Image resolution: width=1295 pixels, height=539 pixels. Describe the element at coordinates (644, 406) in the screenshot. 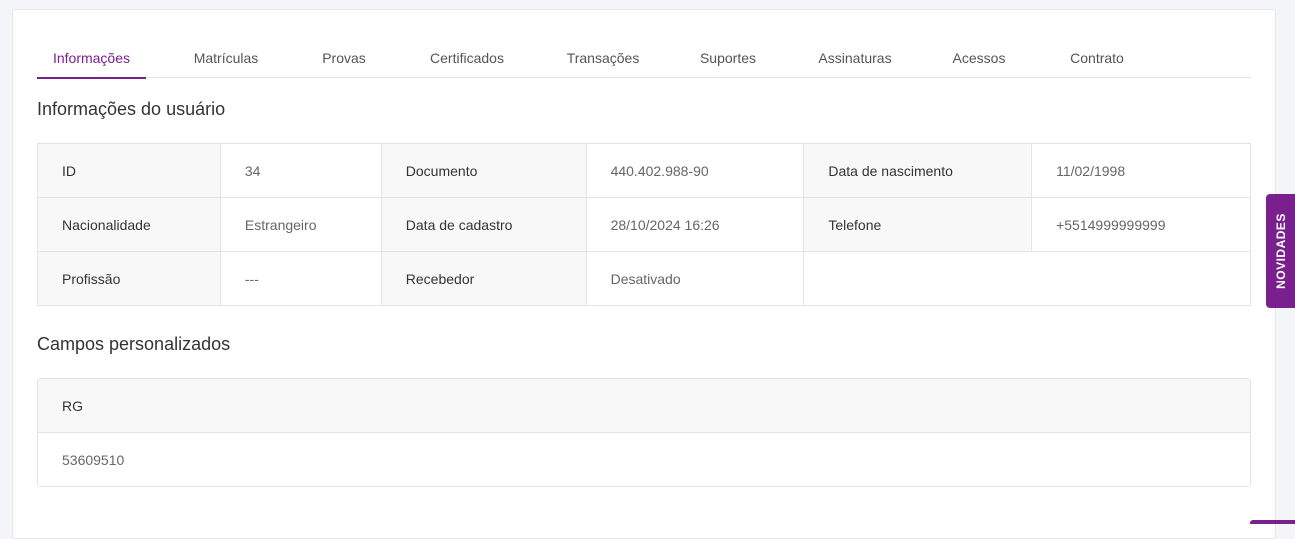

I see `custom-field-label: RG` at that location.